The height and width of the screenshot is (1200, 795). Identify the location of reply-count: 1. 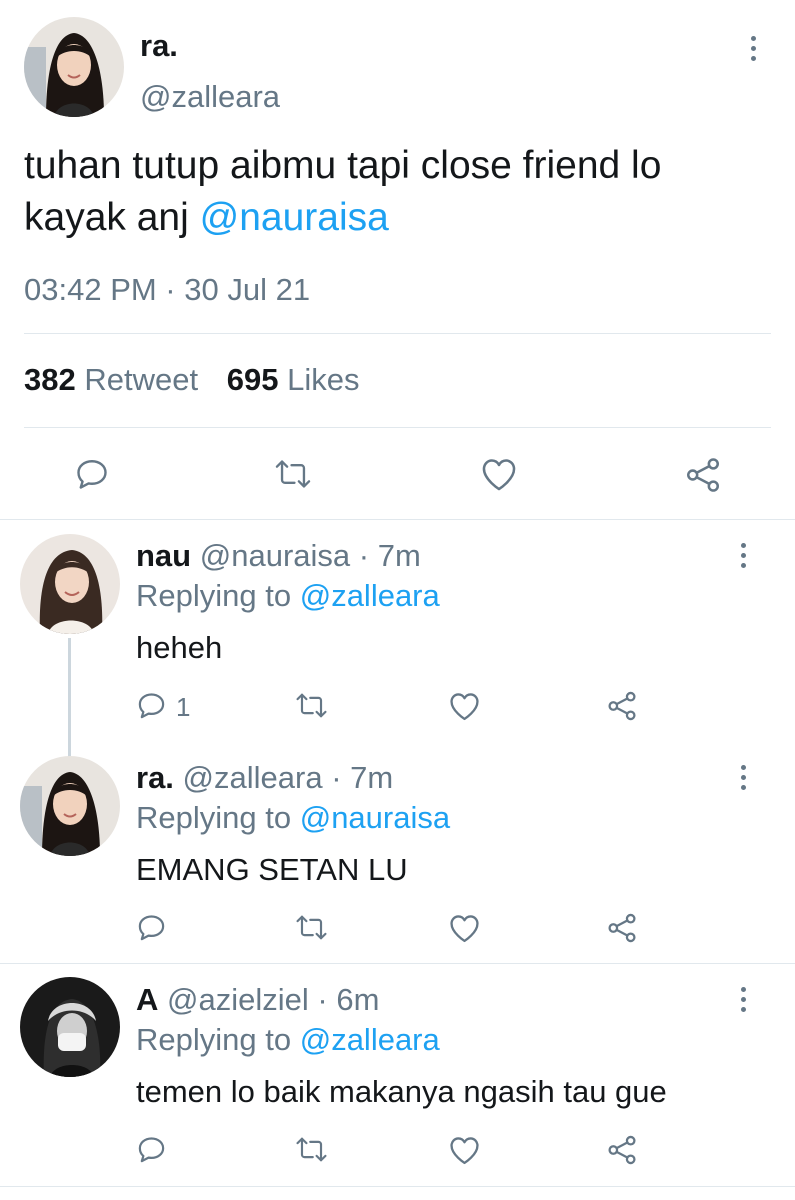
(183, 707).